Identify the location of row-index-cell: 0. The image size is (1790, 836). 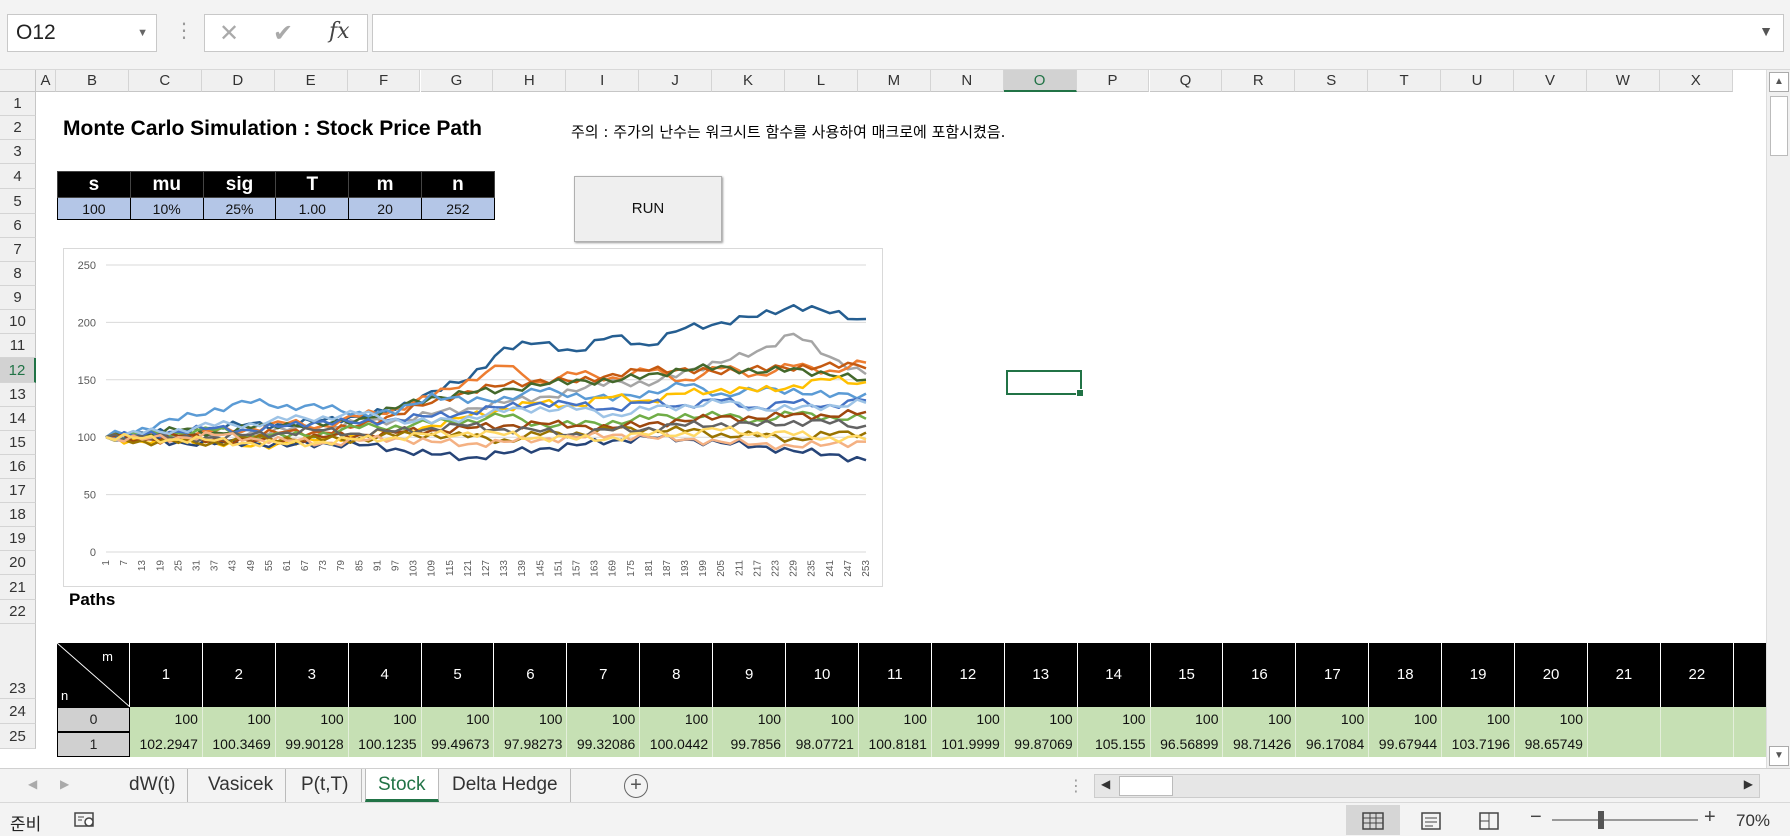
(93, 719).